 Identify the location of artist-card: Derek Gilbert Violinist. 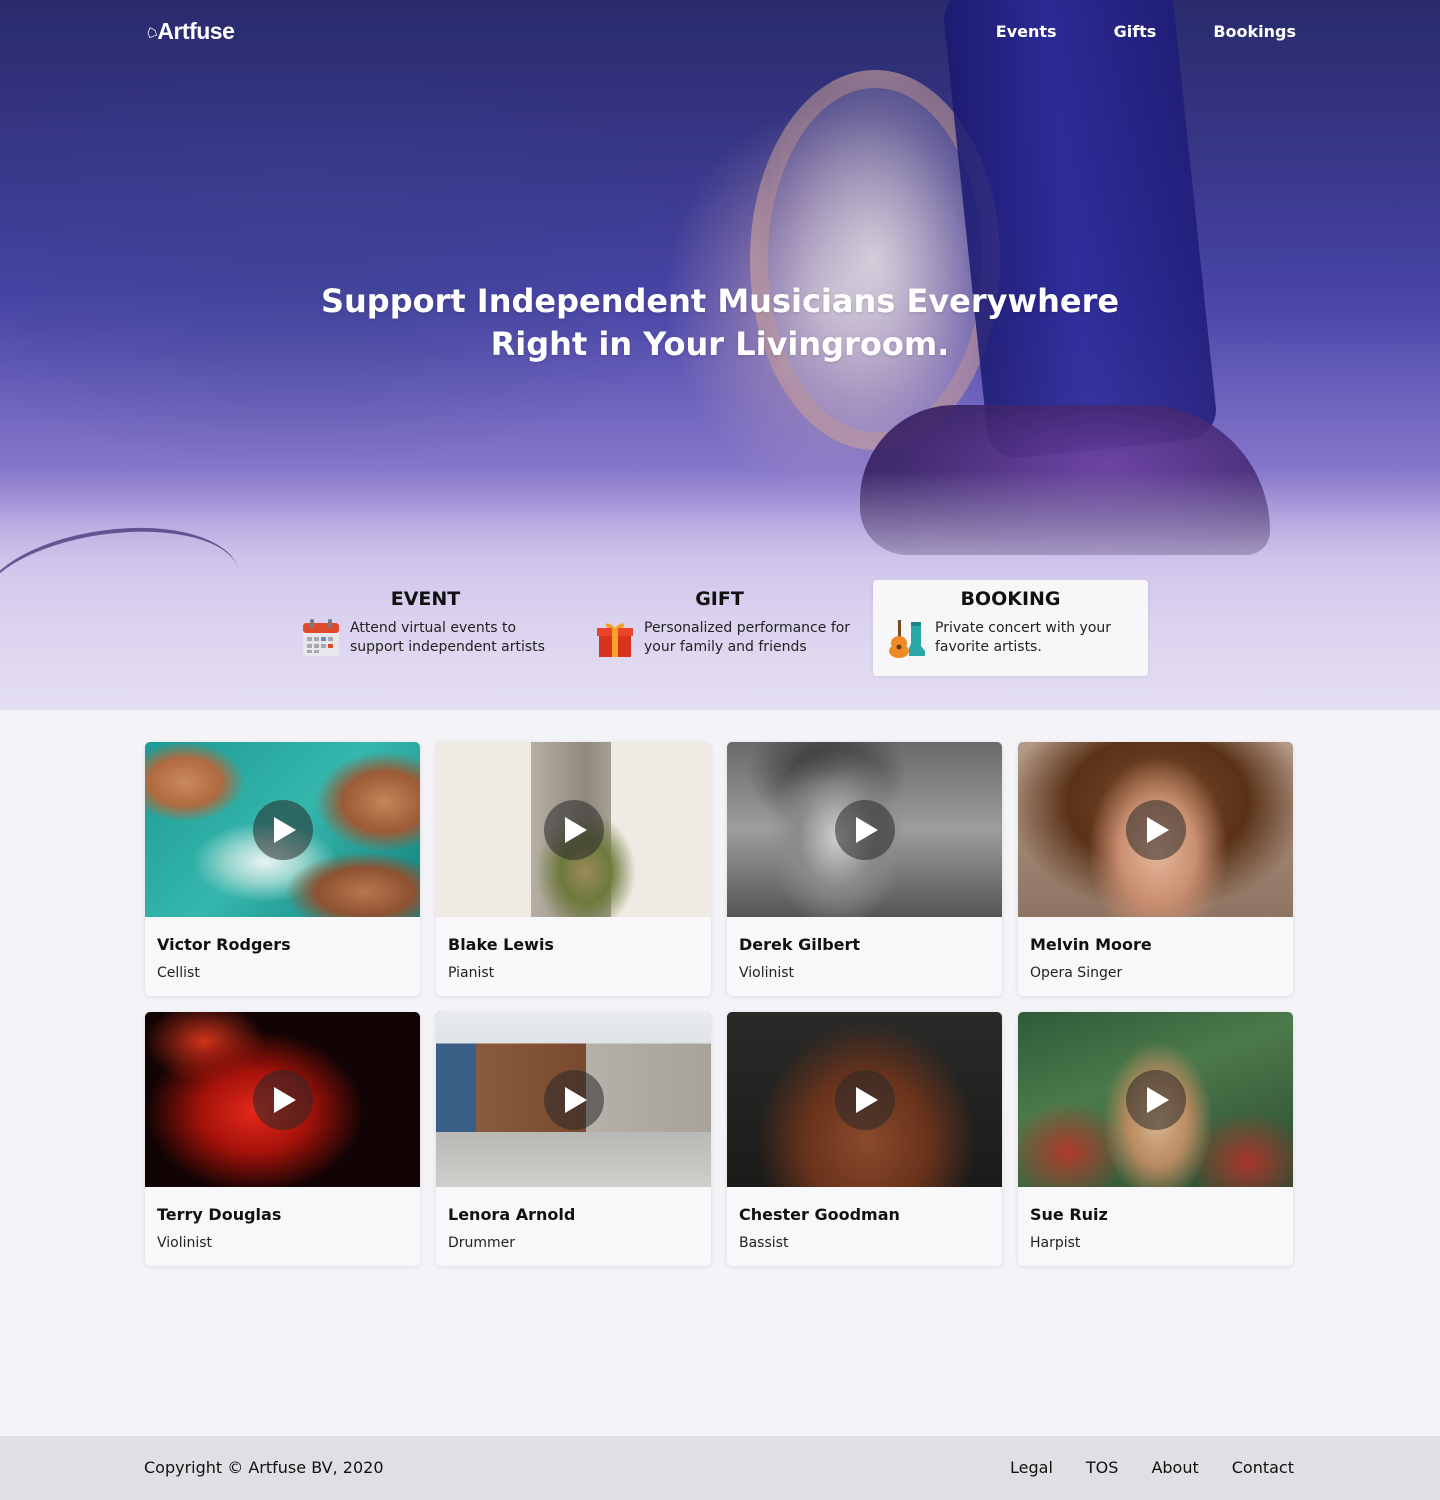
(864, 869).